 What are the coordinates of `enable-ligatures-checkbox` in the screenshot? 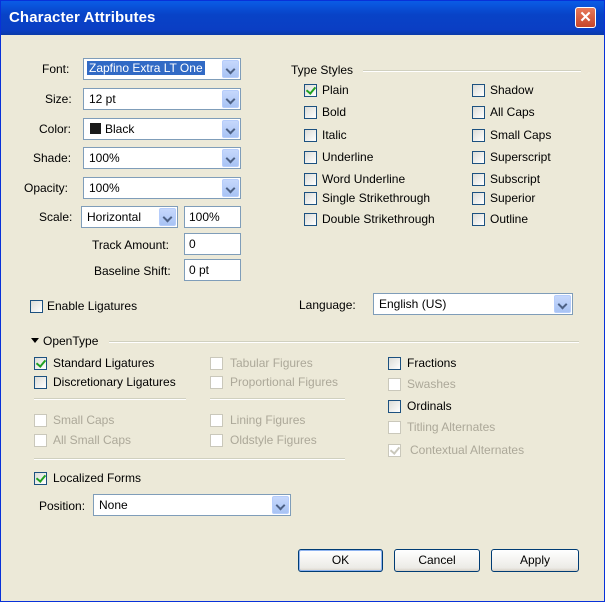 It's located at (36, 306).